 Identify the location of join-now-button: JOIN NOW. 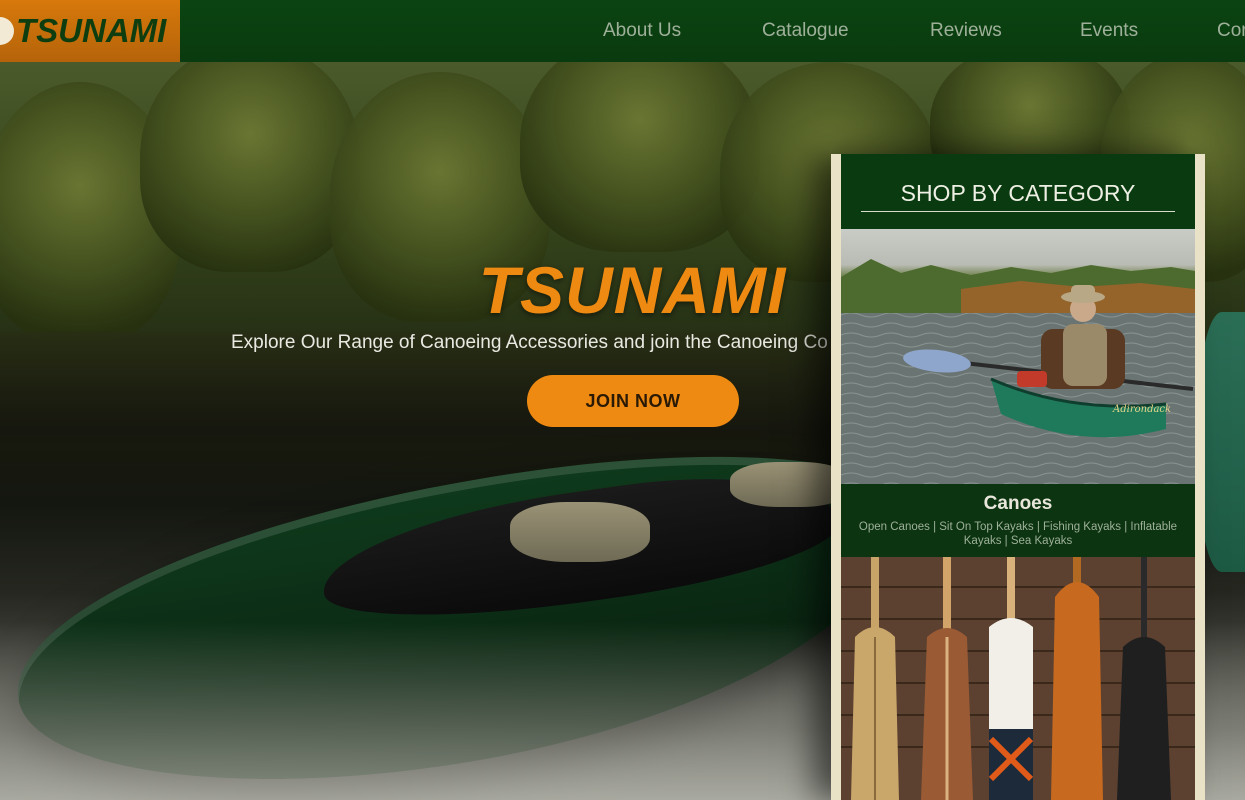
(633, 401).